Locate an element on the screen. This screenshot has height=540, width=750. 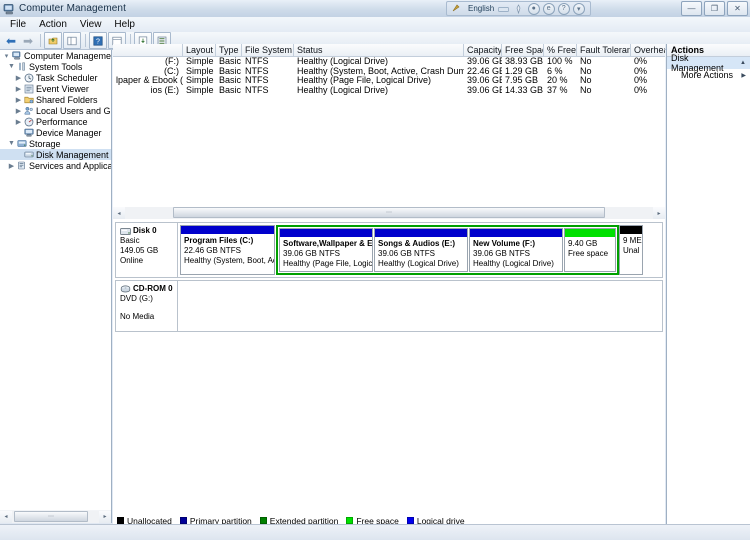
ime-icon: e is located at coordinates (548, 8).